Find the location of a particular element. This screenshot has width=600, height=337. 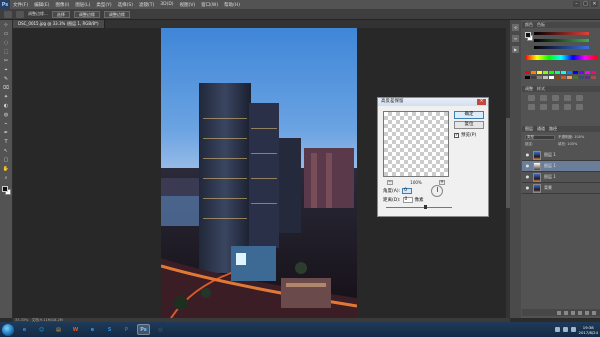

channel-mixer-icon is located at coordinates (579, 107).